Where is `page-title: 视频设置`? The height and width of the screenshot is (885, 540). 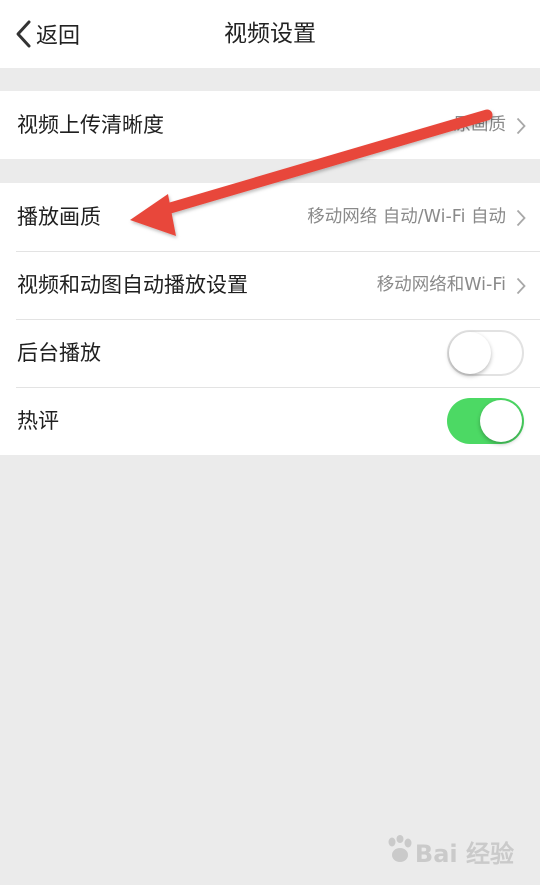 page-title: 视频设置 is located at coordinates (270, 34).